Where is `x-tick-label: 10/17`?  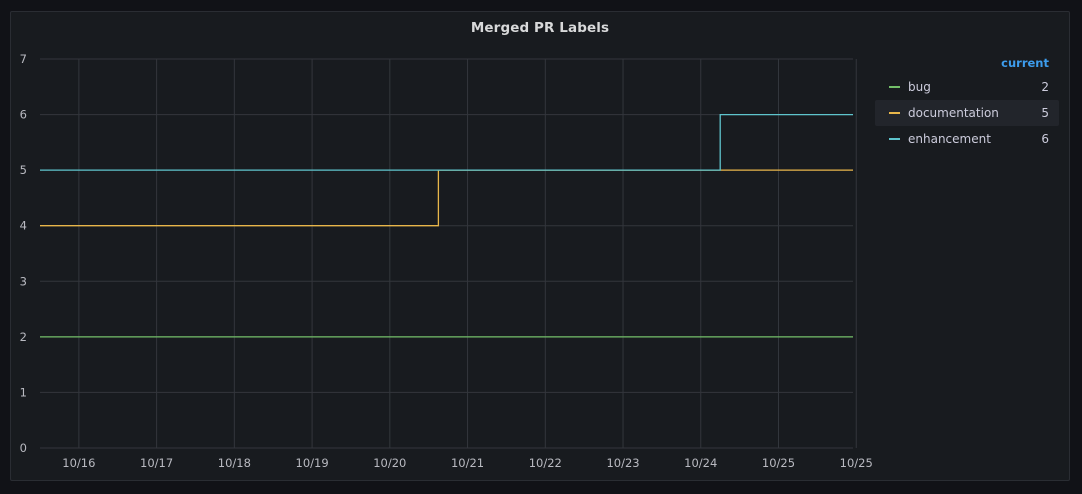
x-tick-label: 10/17 is located at coordinates (156, 463).